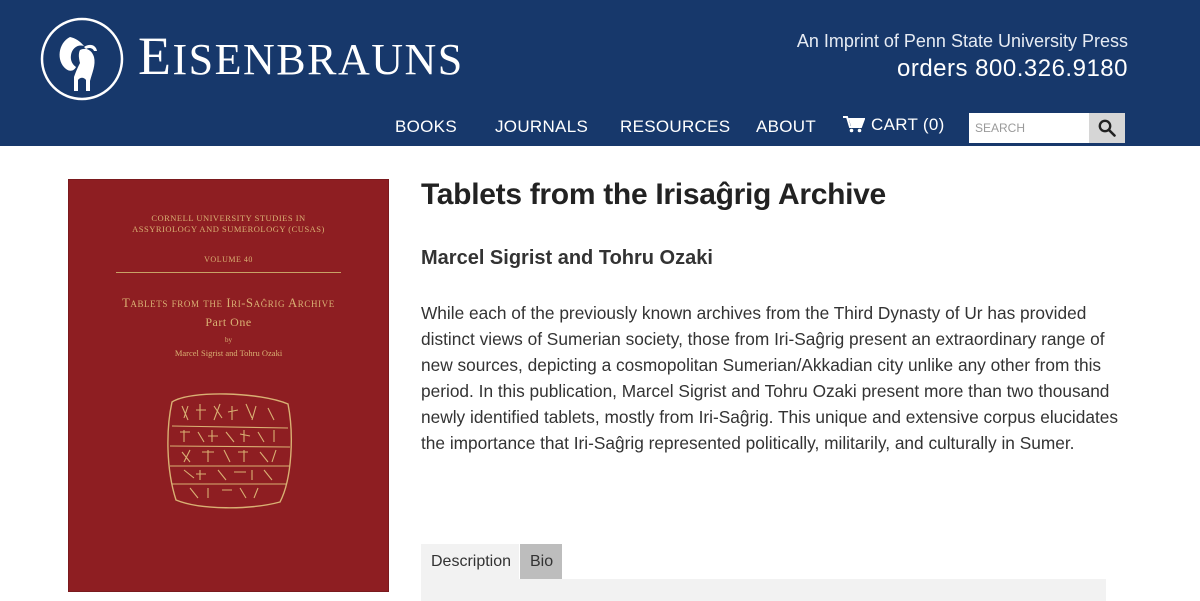 The image size is (1200, 601). What do you see at coordinates (229, 451) in the screenshot?
I see `cuneiform-tablet-drawing` at bounding box center [229, 451].